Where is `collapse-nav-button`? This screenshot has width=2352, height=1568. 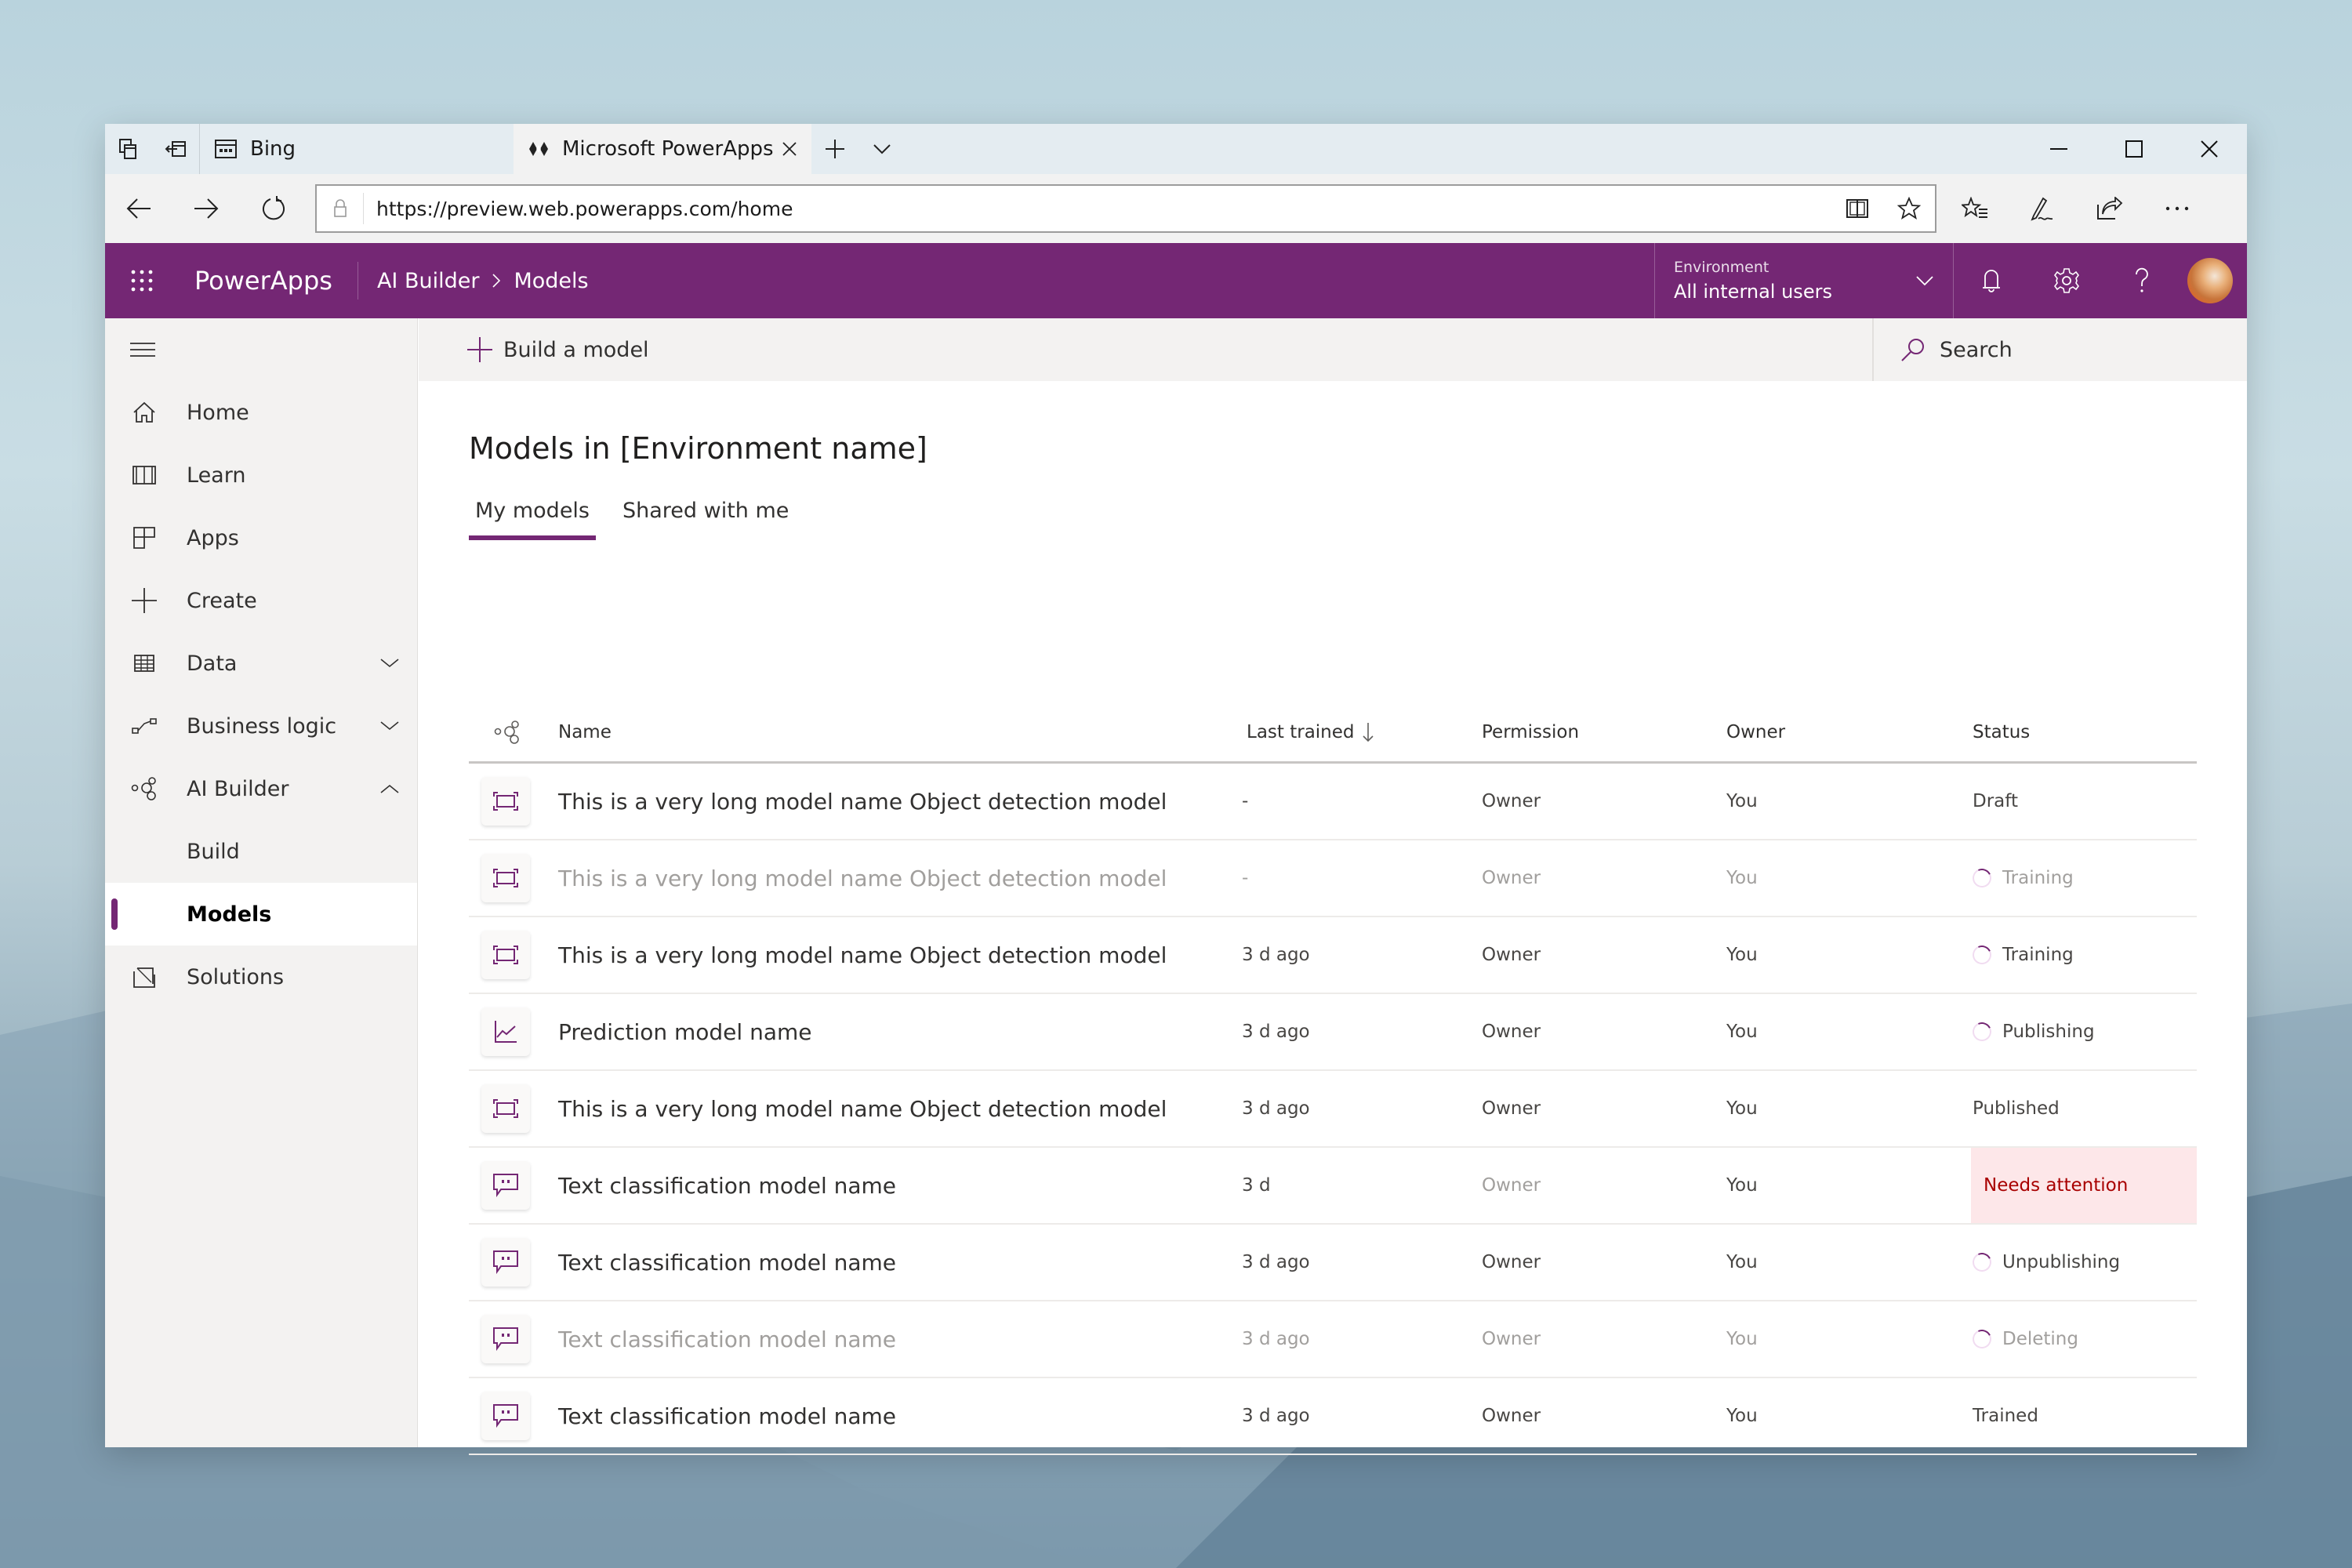
collapse-nav-button is located at coordinates (261, 349).